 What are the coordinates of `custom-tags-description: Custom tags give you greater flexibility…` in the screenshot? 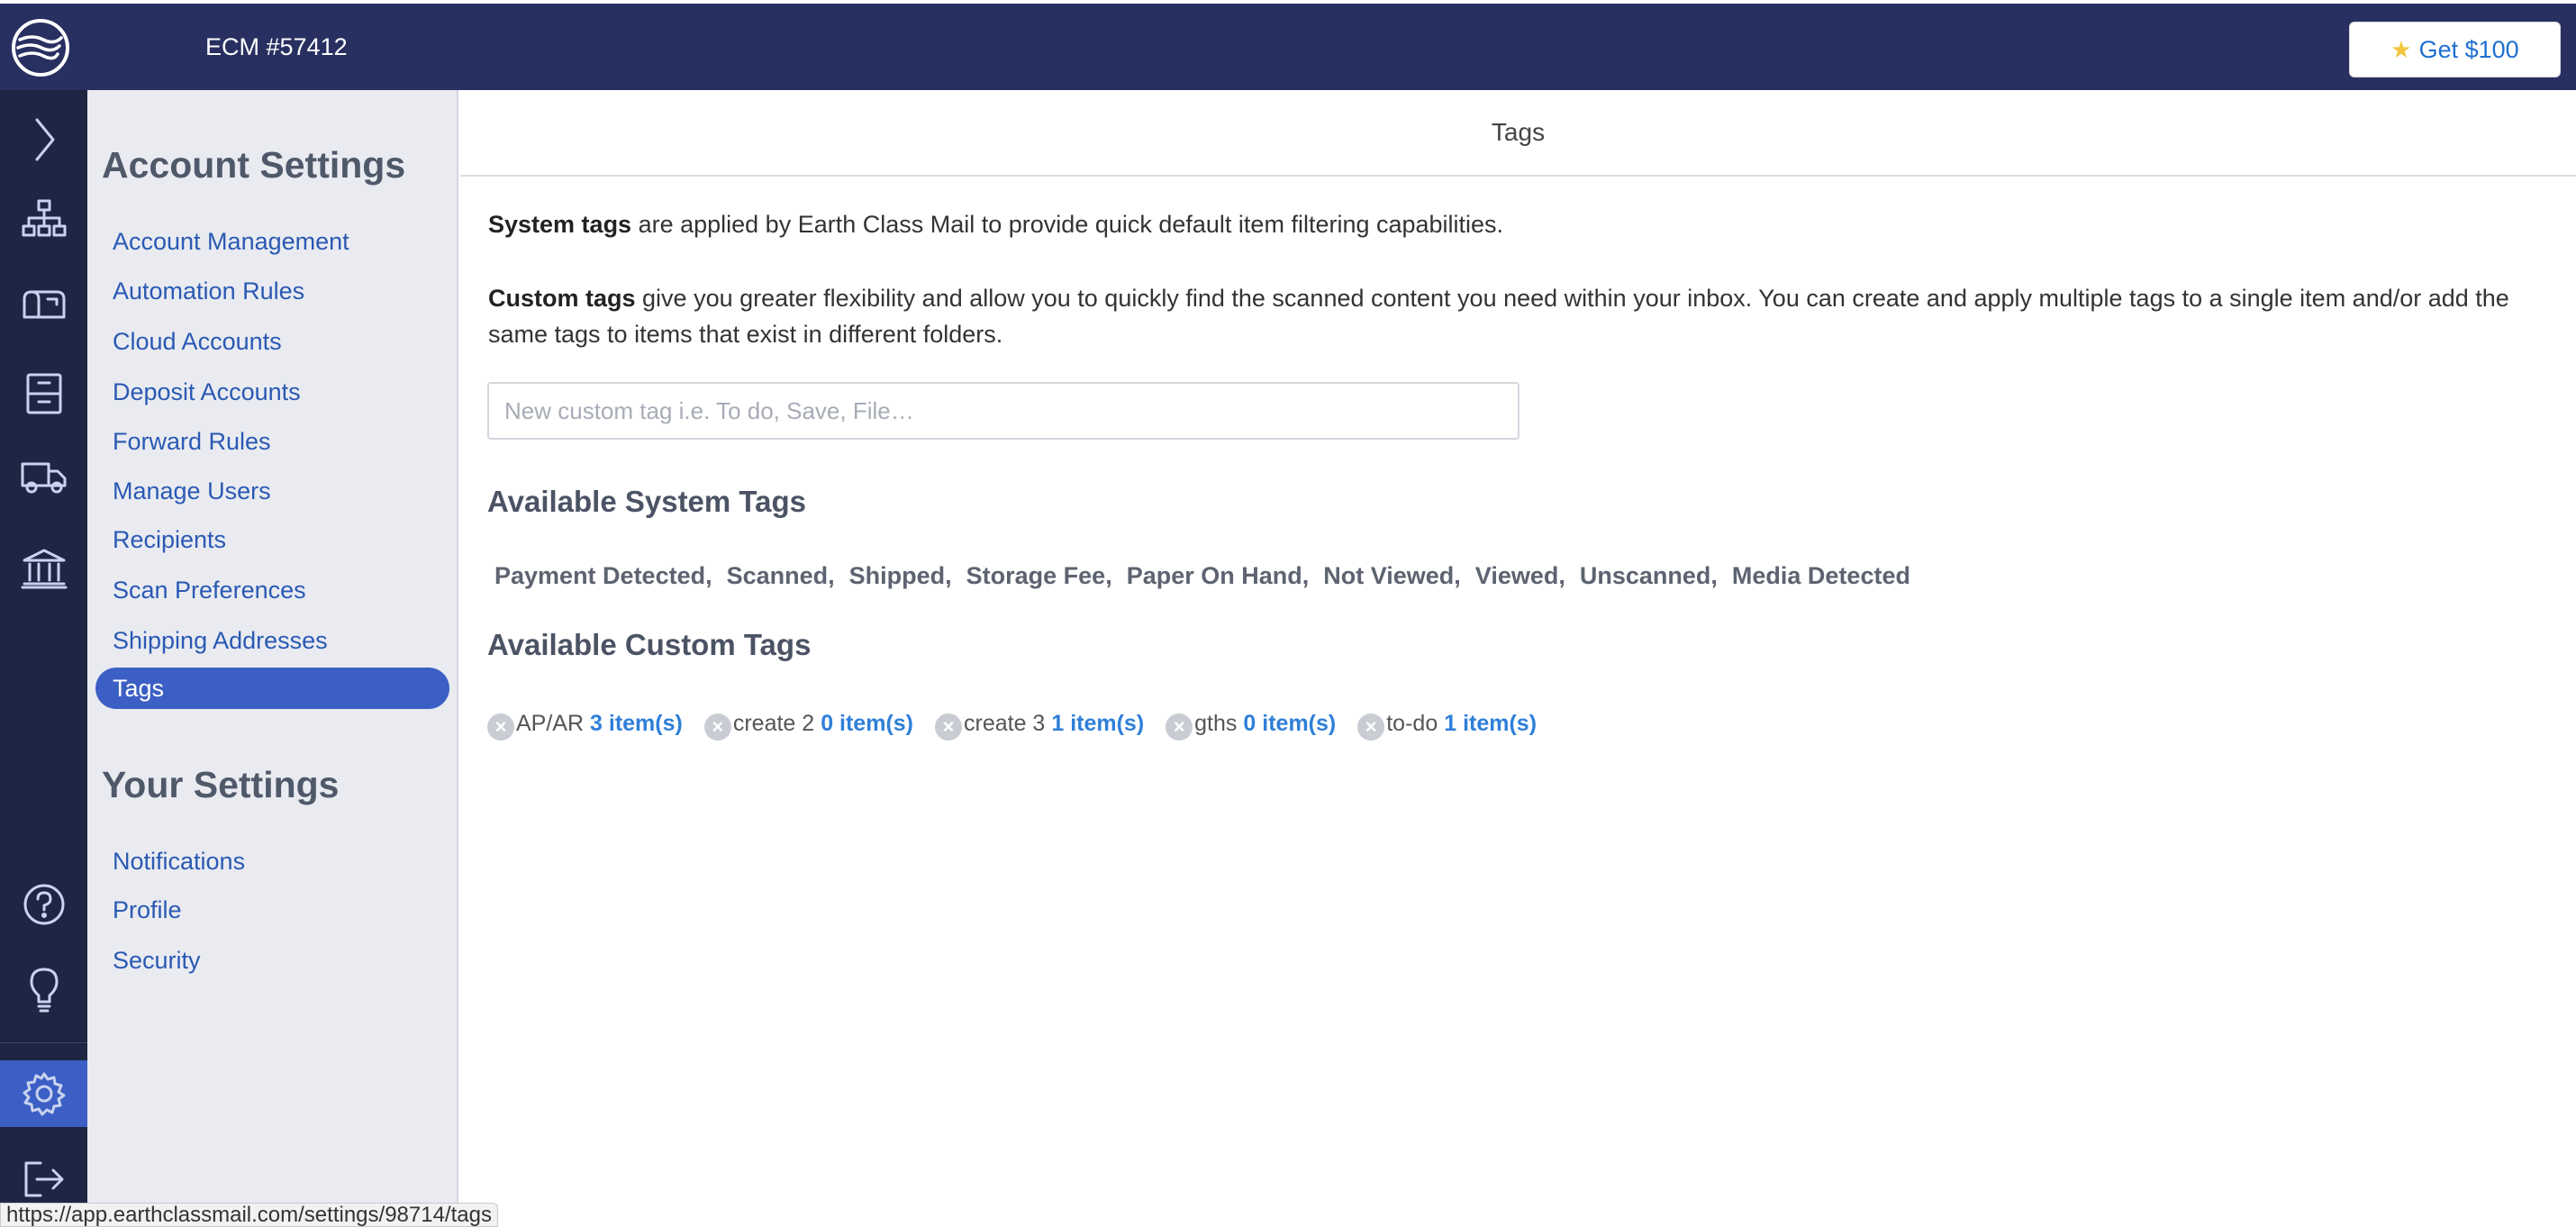 It's located at (1519, 316).